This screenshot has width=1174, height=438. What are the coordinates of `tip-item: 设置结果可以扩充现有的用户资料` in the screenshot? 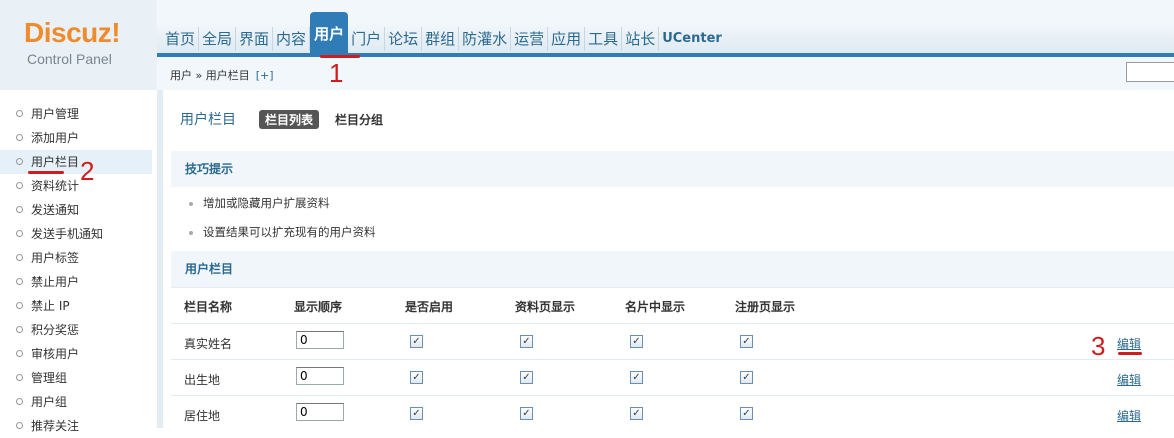 It's located at (282, 232).